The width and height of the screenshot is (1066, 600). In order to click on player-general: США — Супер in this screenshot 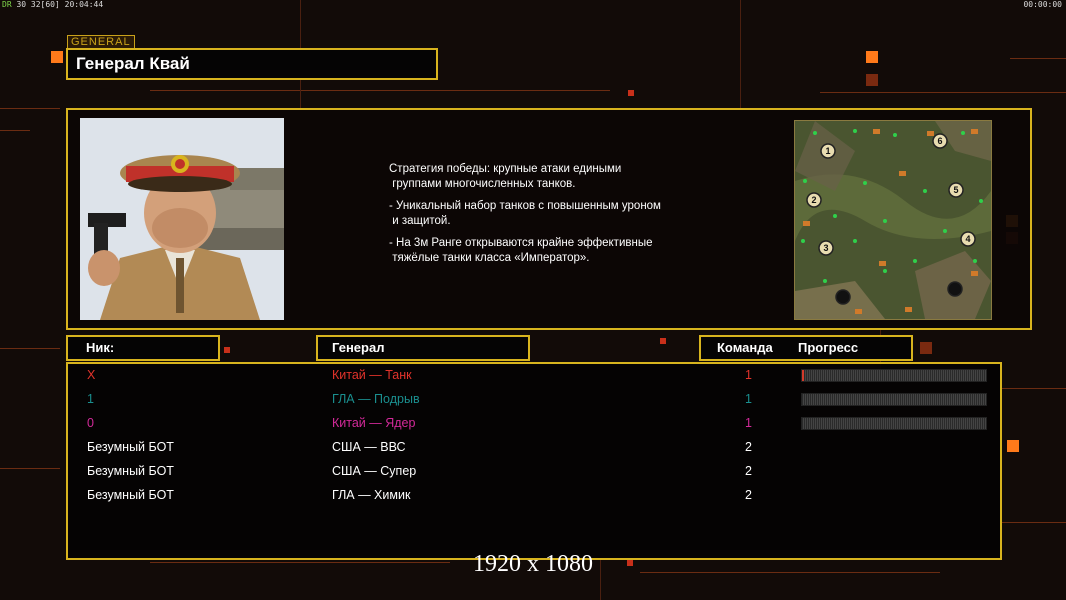, I will do `click(374, 471)`.